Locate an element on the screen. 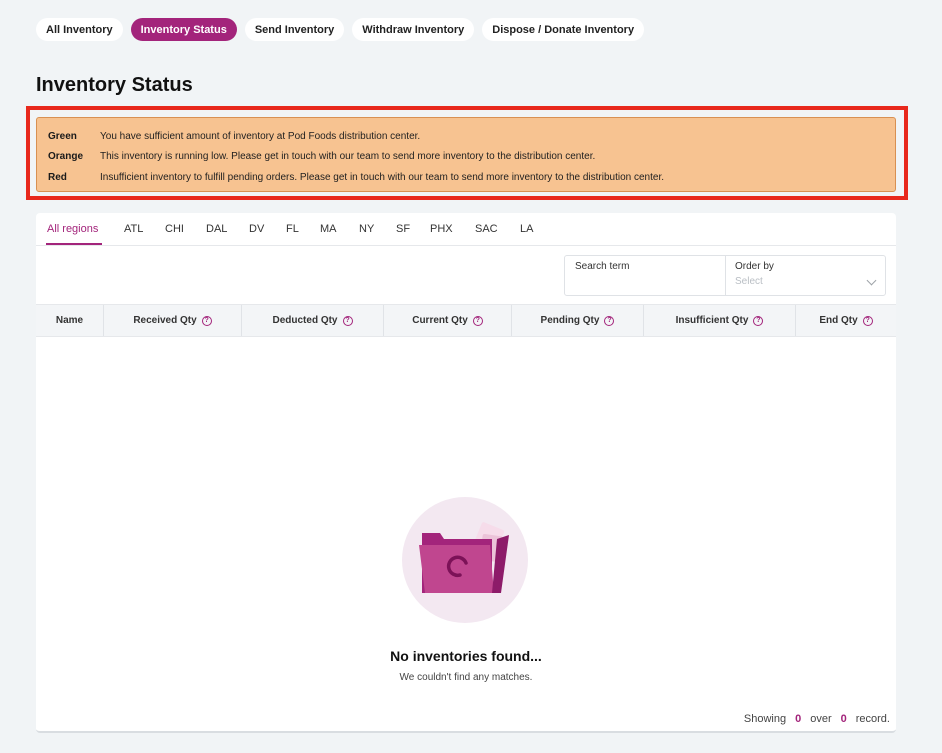 This screenshot has height=753, width=942. filter-bar: Search term Order by Select is located at coordinates (725, 275).